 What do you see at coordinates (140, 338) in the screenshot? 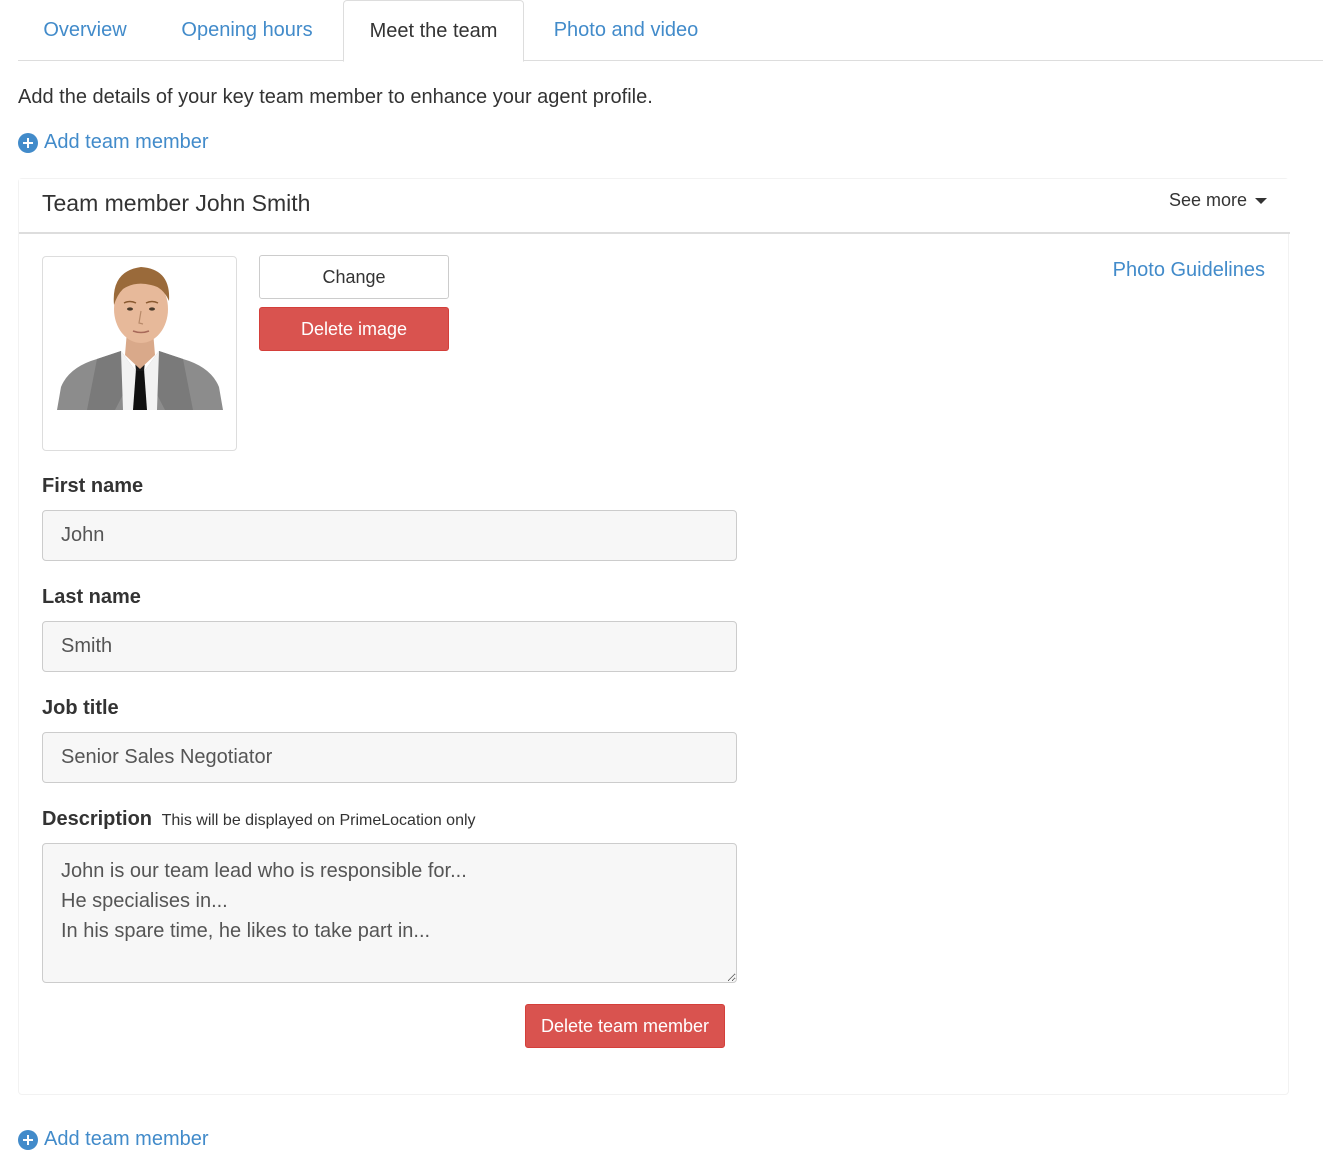
I see `portrait-image` at bounding box center [140, 338].